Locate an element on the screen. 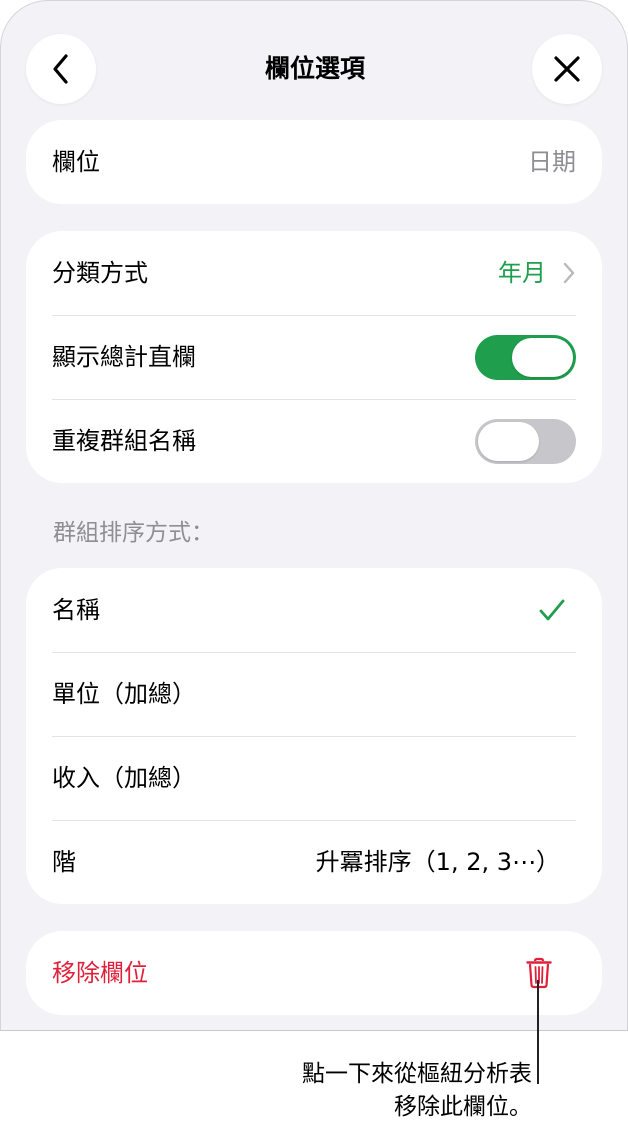  sort-option-label: 單位（加總） is located at coordinates (124, 694).